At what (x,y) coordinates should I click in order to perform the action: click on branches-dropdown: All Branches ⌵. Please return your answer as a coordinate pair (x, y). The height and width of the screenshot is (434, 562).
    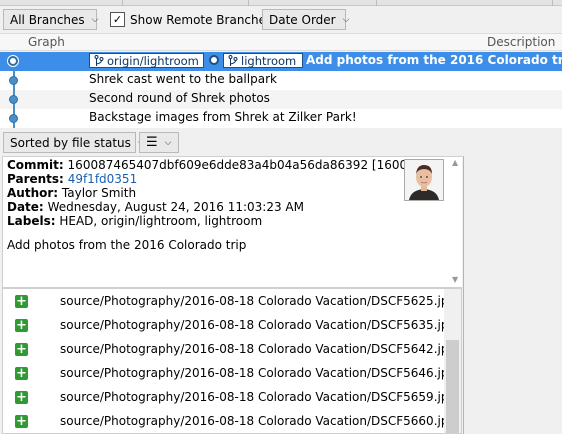
    Looking at the image, I should click on (51, 19).